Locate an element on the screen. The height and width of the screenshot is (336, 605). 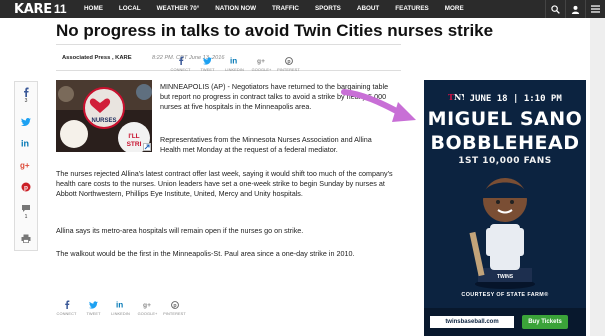
share-linkedin-bottom: in LINKEDIN is located at coordinates (120, 308).